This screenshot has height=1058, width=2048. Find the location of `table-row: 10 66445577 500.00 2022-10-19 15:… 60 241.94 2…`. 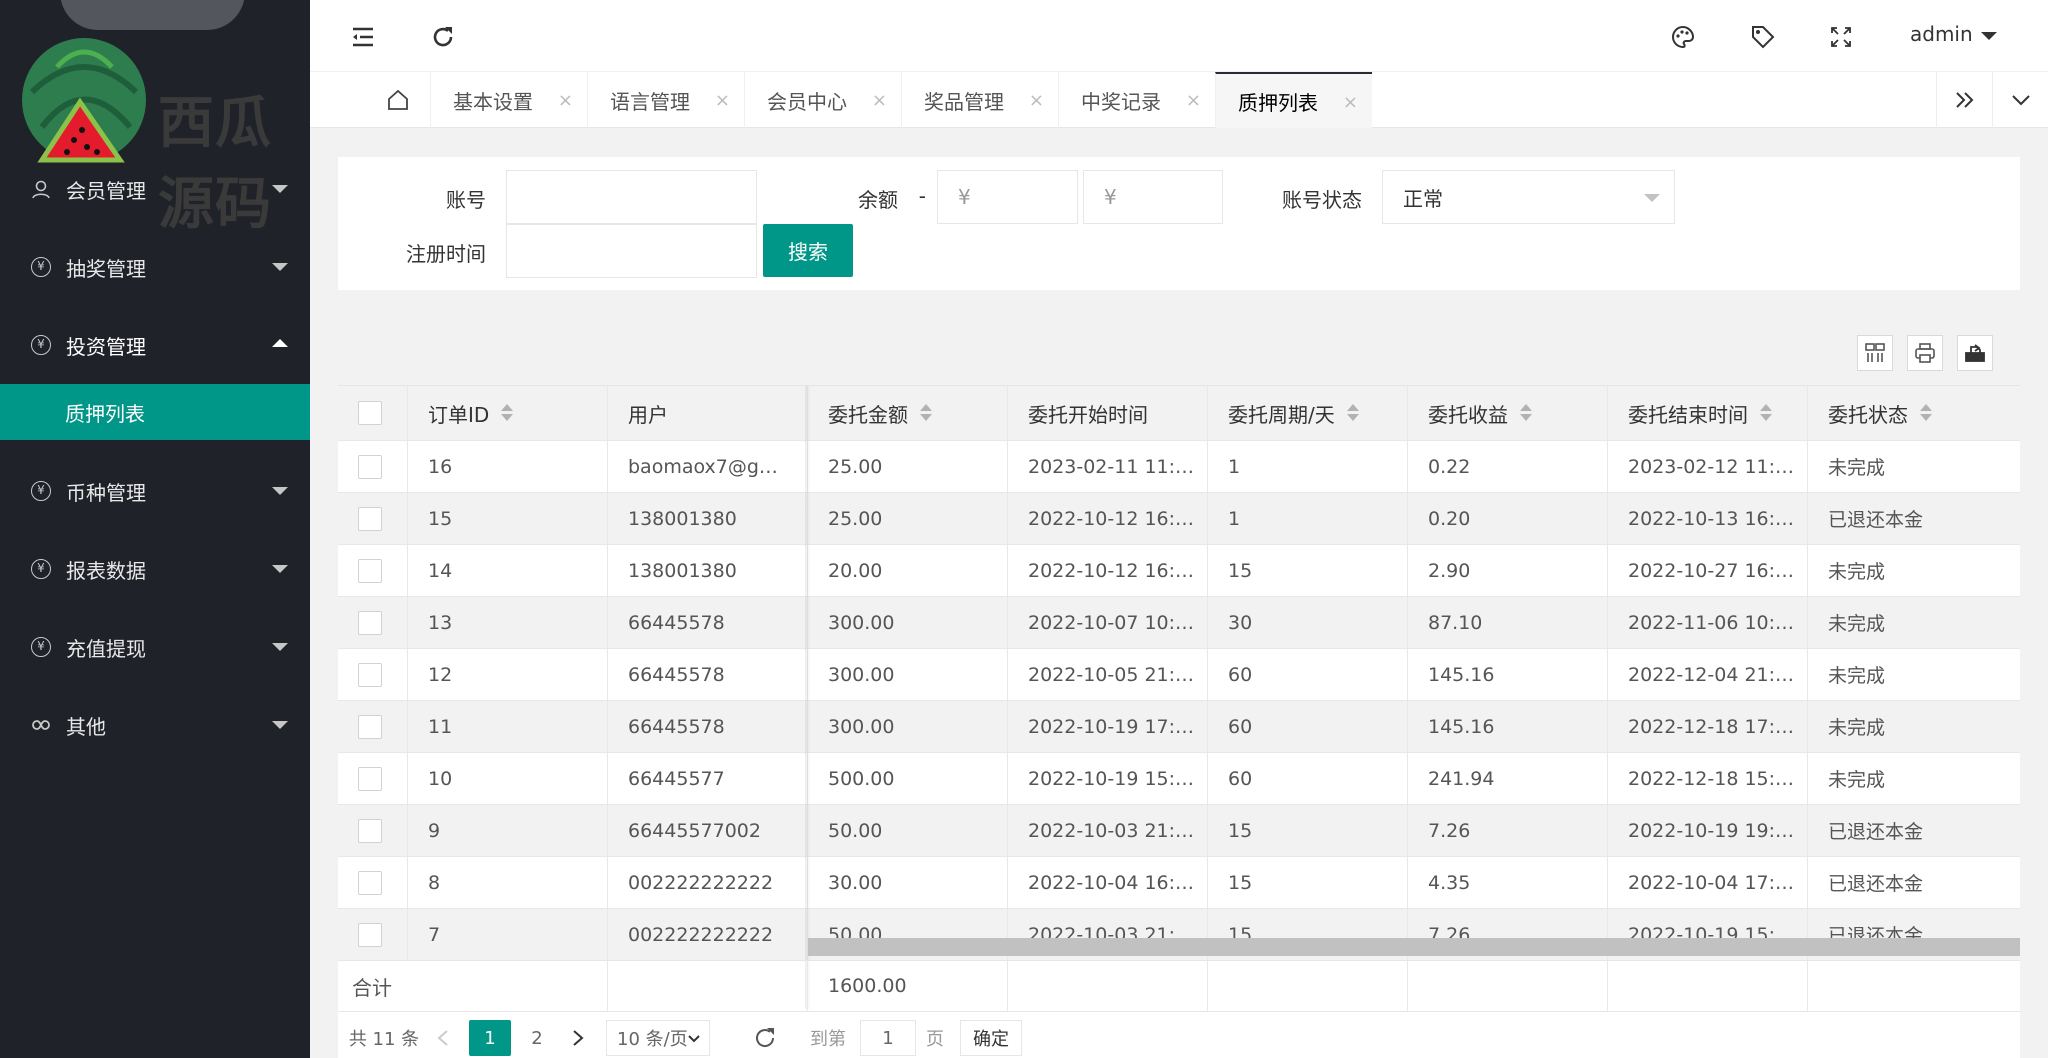

table-row: 10 66445577 500.00 2022-10-19 15:… 60 241.94 2… is located at coordinates (1179, 779).